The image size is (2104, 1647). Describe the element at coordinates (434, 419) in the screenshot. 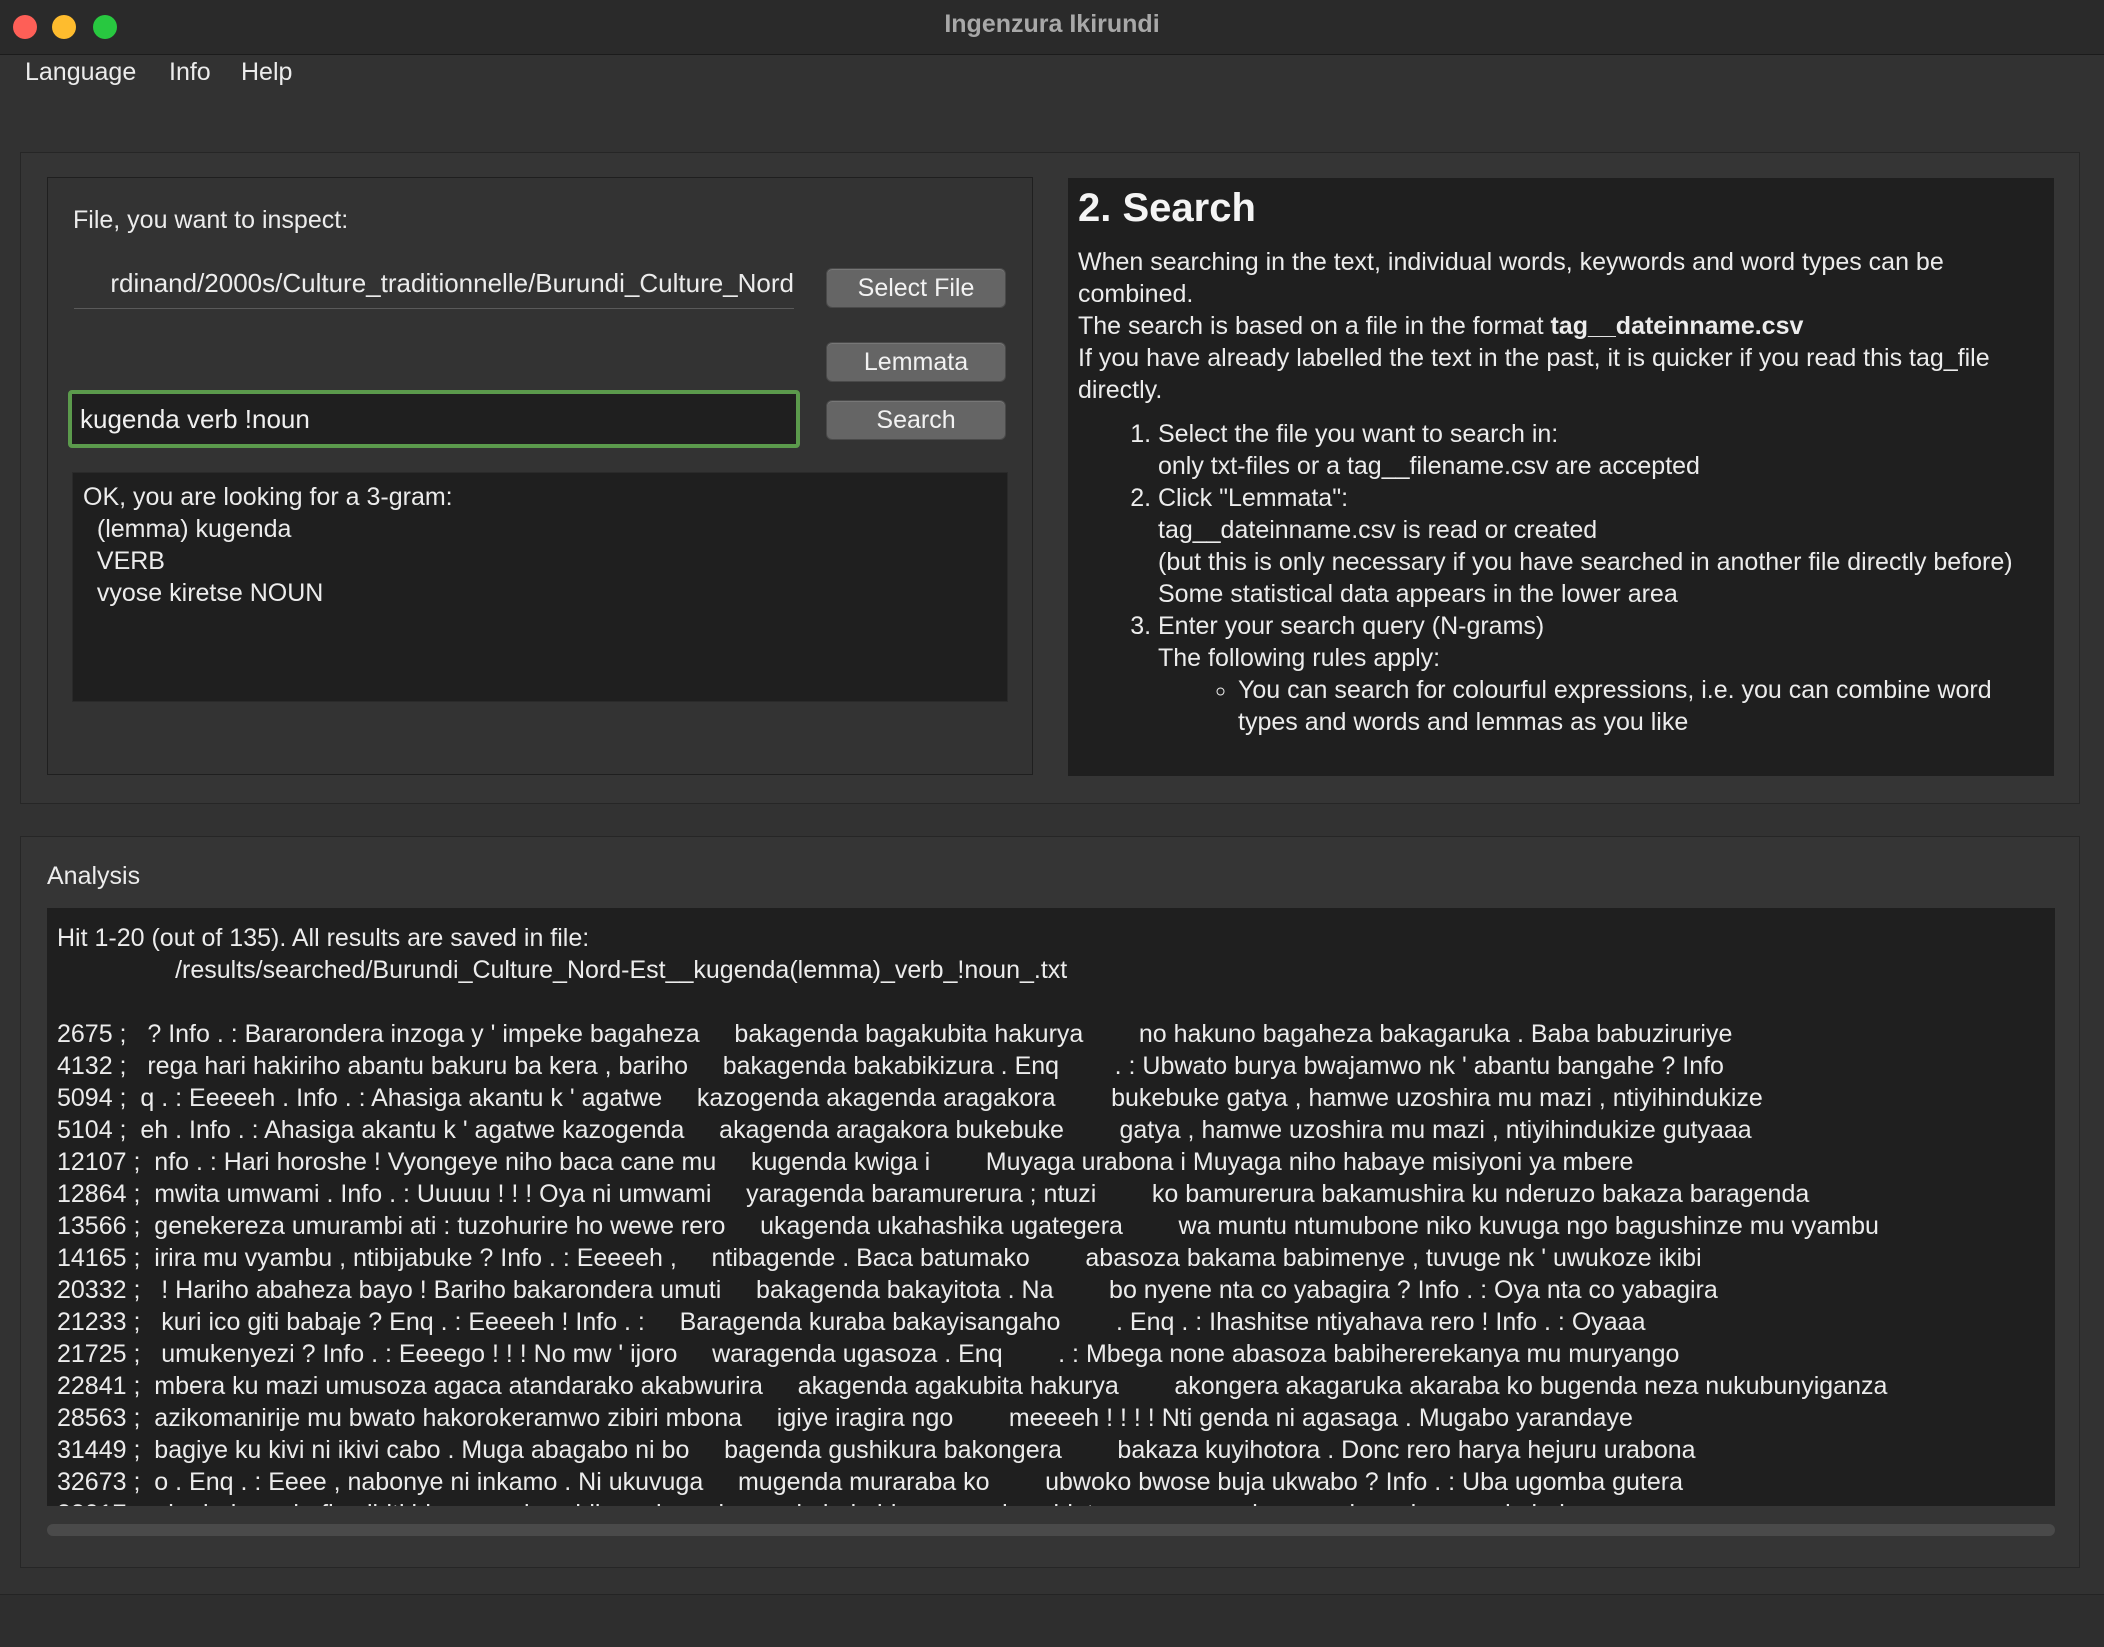

I see `search-query-input` at that location.